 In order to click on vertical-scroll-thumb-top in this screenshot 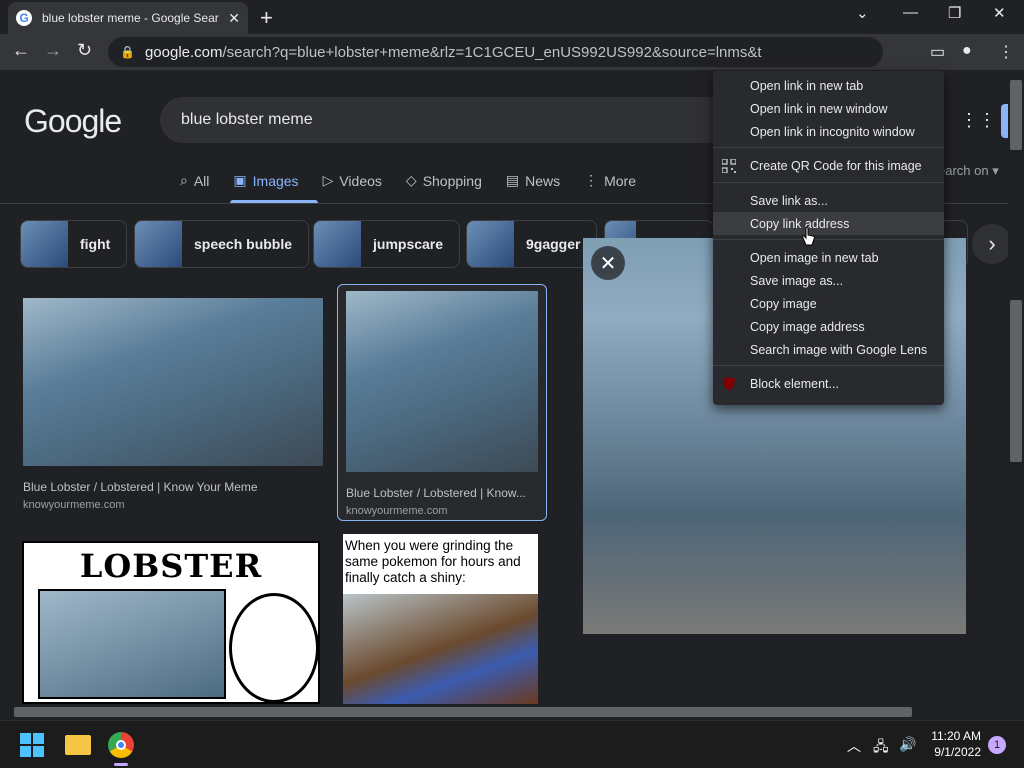, I will do `click(1016, 115)`.